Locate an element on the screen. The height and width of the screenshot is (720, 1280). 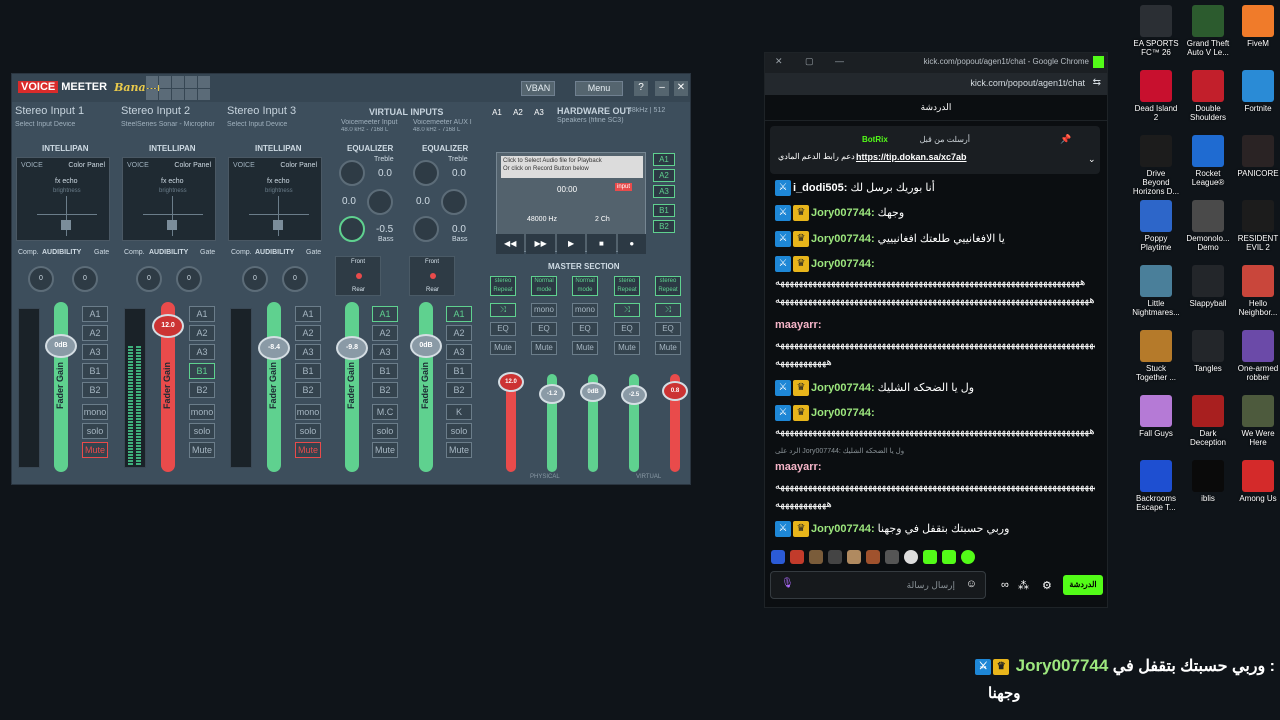
vi2-solo: solo is located at coordinates (459, 431).